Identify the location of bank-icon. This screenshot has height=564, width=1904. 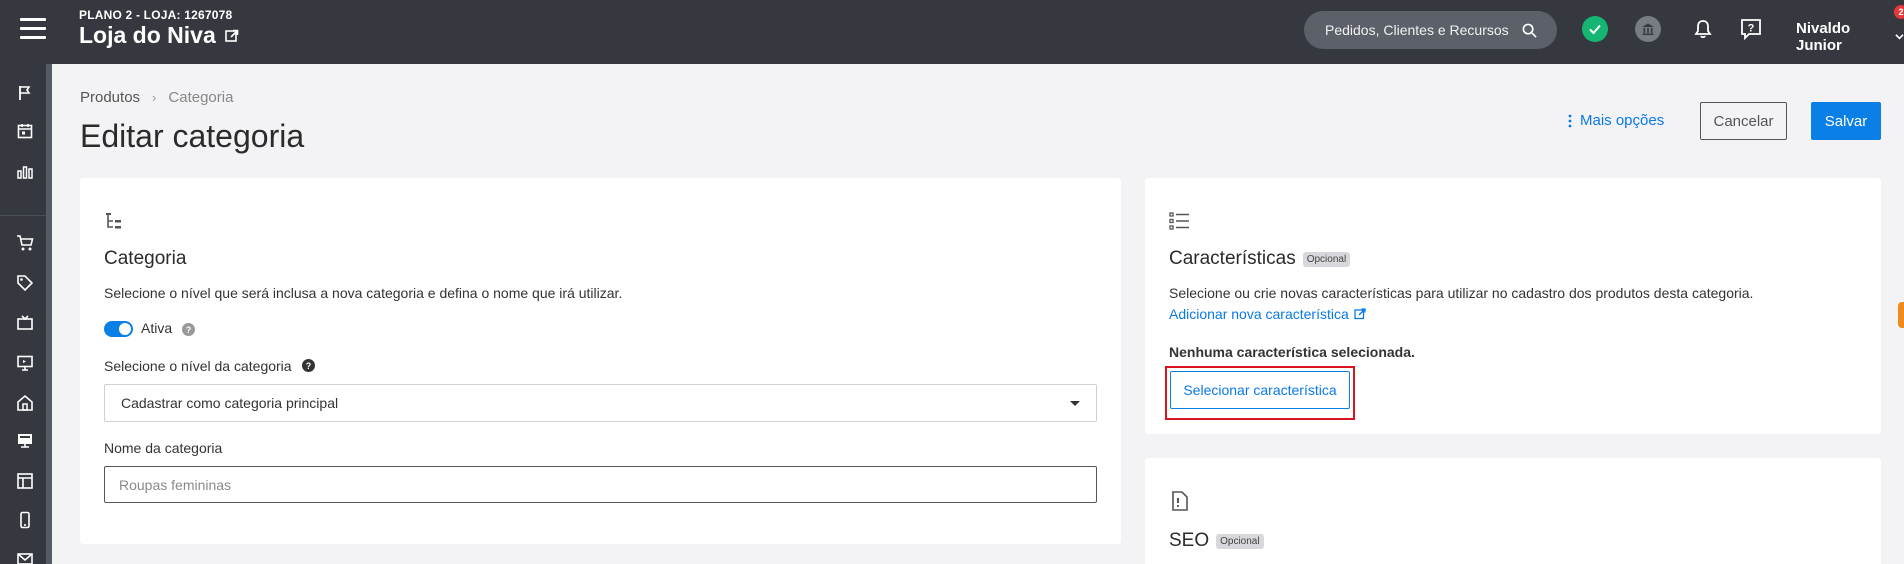
(1648, 29).